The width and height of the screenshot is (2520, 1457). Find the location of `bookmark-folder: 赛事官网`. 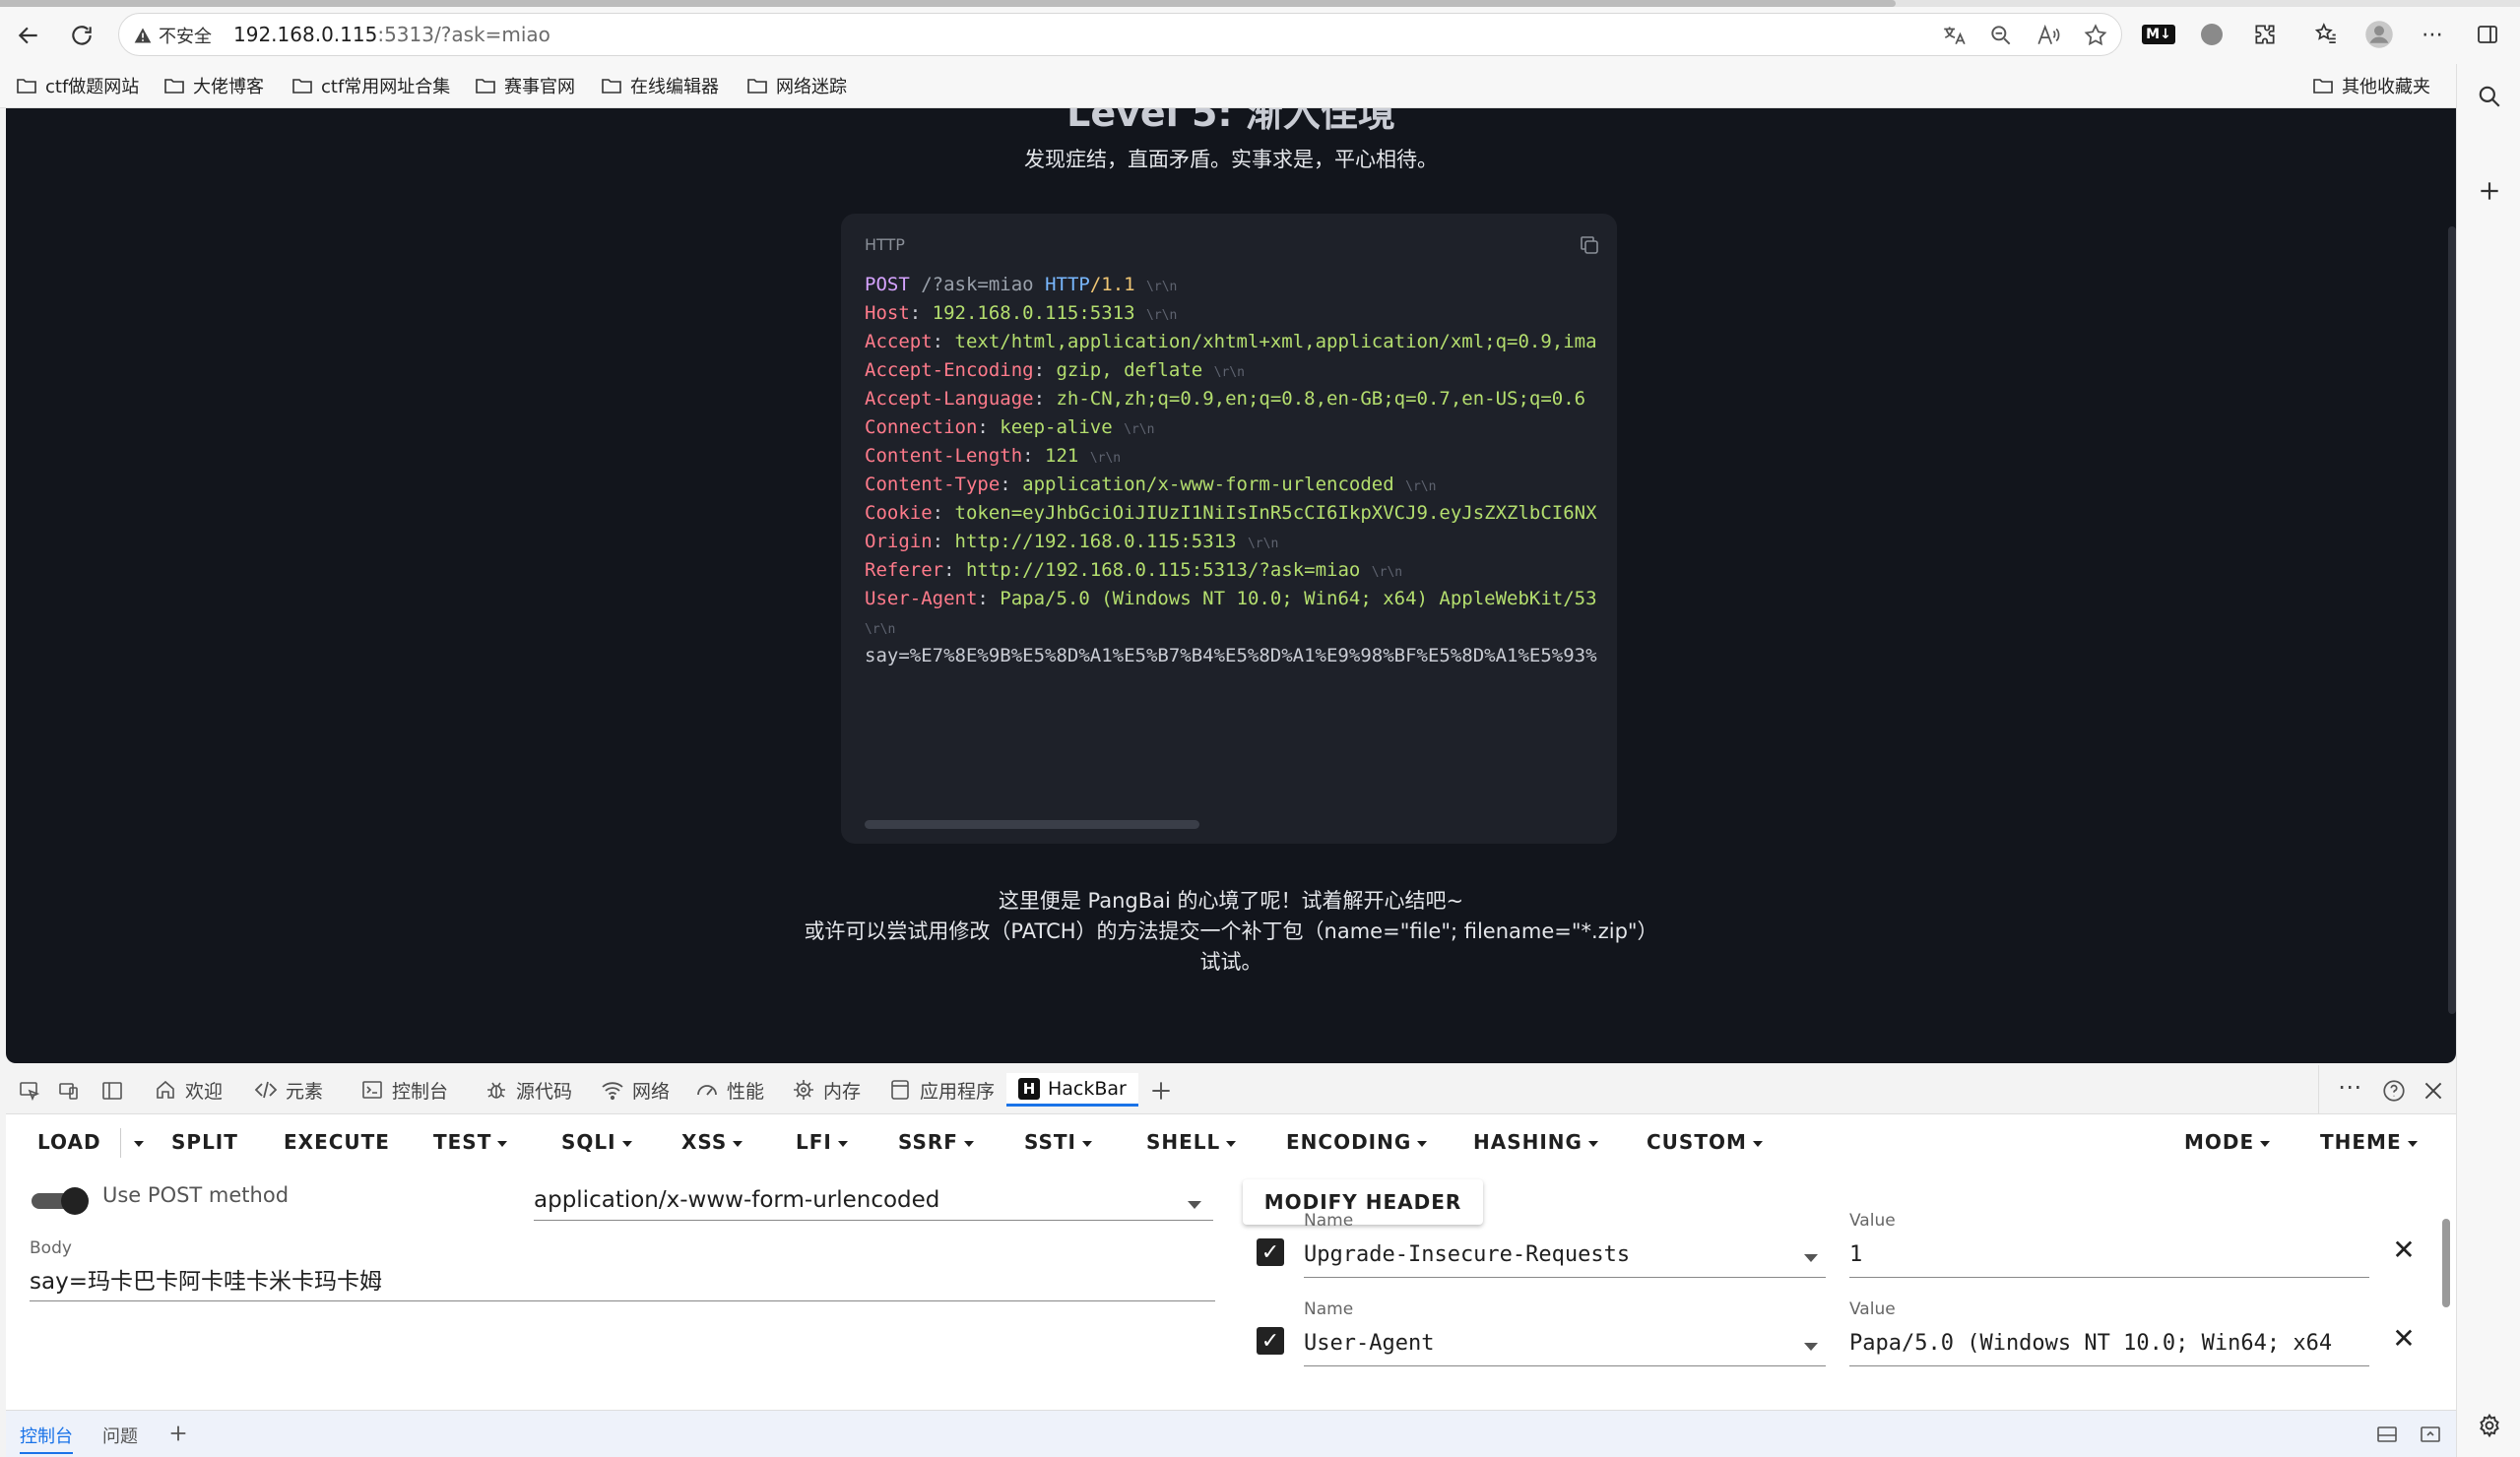

bookmark-folder: 赛事官网 is located at coordinates (525, 85).